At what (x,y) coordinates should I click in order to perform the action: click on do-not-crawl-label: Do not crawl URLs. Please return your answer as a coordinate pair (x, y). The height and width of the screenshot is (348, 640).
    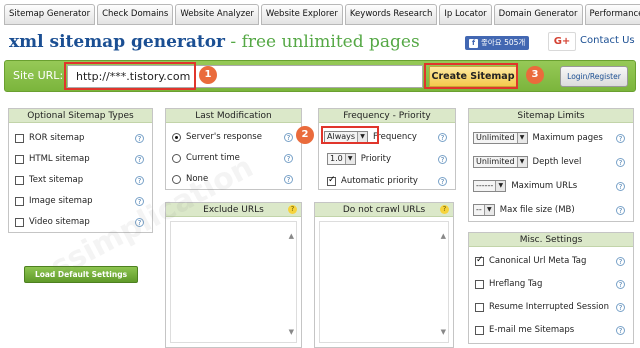
    Looking at the image, I should click on (384, 210).